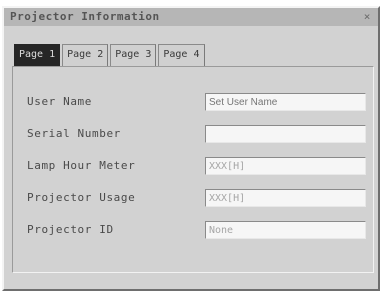  I want to click on lamp-hour-meter-field: XXX[H], so click(285, 166).